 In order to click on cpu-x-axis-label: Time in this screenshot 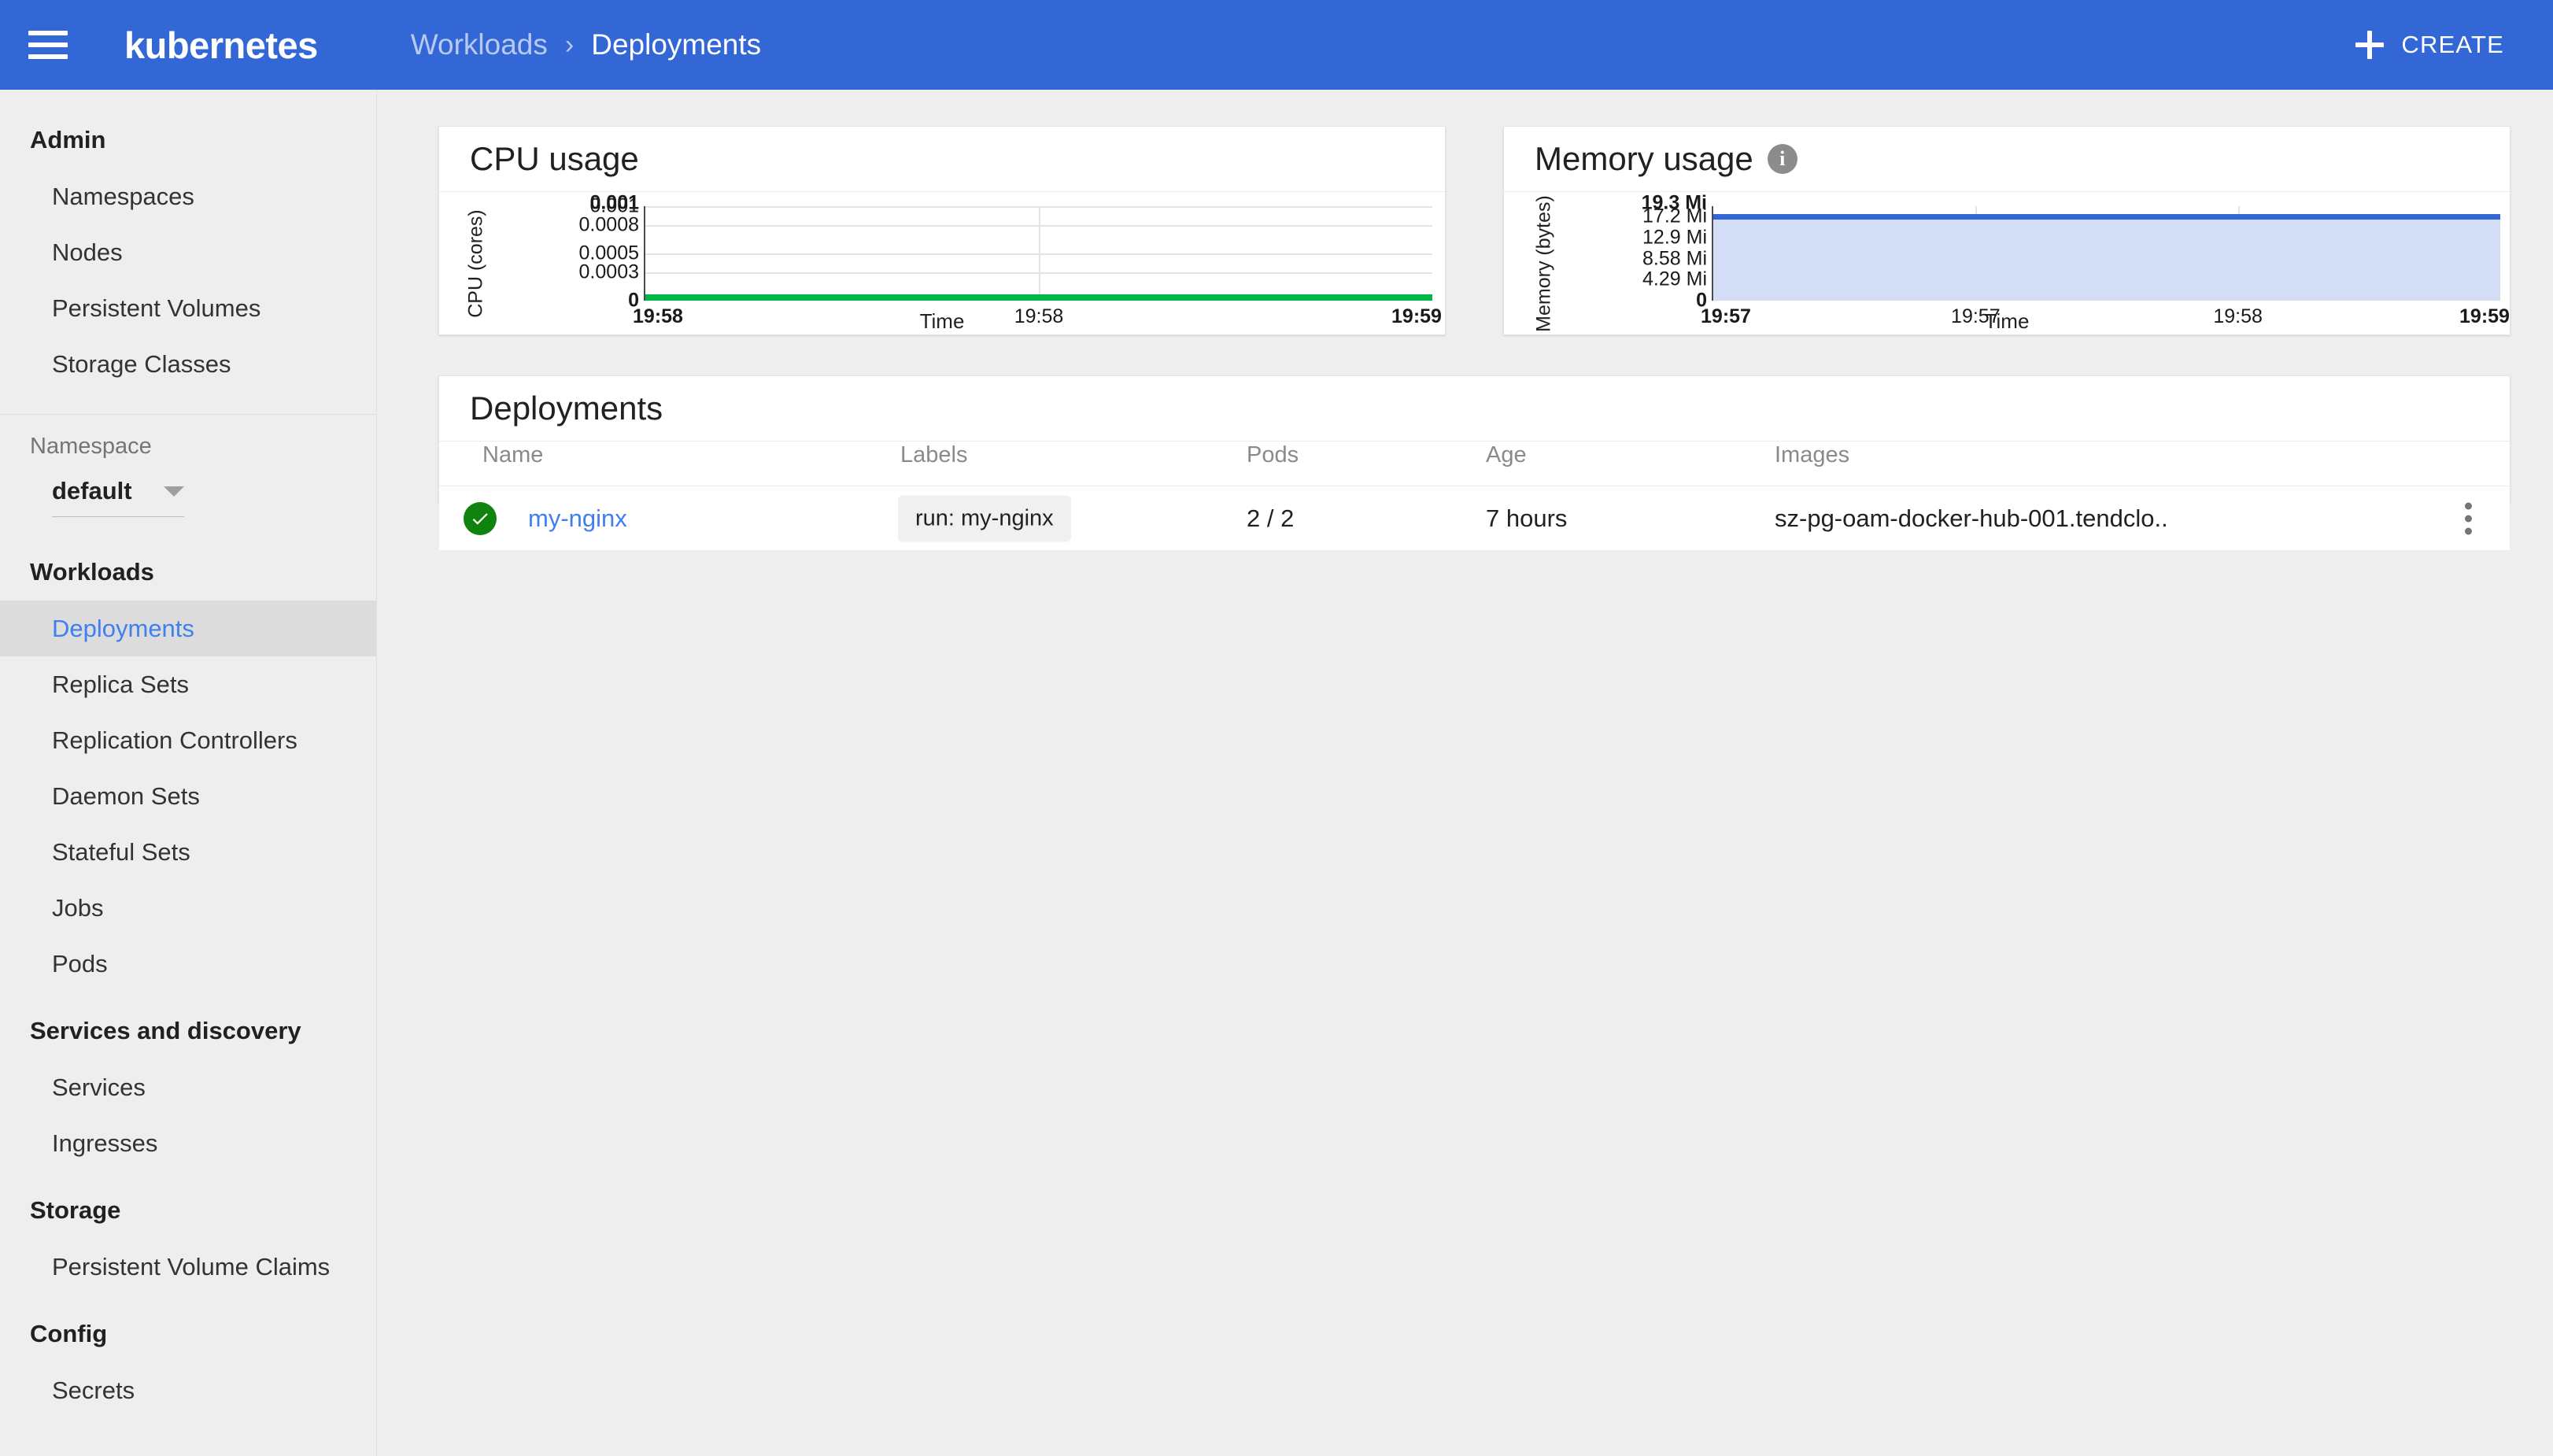, I will do `click(942, 321)`.